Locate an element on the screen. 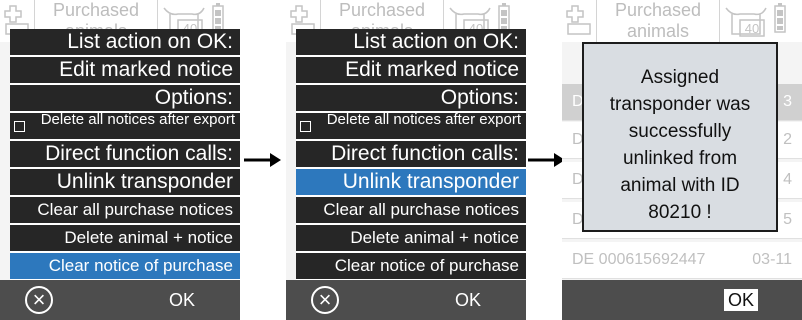 Image resolution: width=802 pixels, height=320 pixels. date-cell: 03-11 is located at coordinates (772, 259).